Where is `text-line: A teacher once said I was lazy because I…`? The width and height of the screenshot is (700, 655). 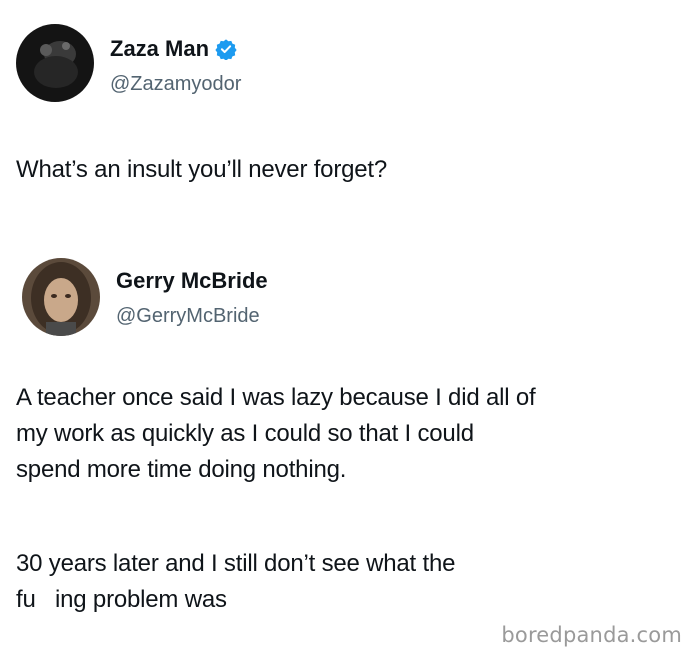
text-line: A teacher once said I was lazy because I… is located at coordinates (276, 397).